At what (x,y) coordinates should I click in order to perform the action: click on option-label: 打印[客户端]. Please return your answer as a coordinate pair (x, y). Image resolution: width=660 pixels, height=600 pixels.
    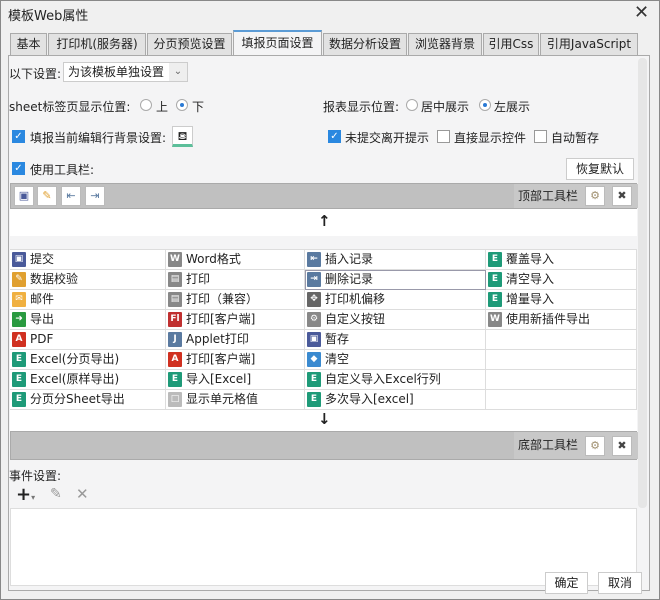
    Looking at the image, I should click on (221, 359).